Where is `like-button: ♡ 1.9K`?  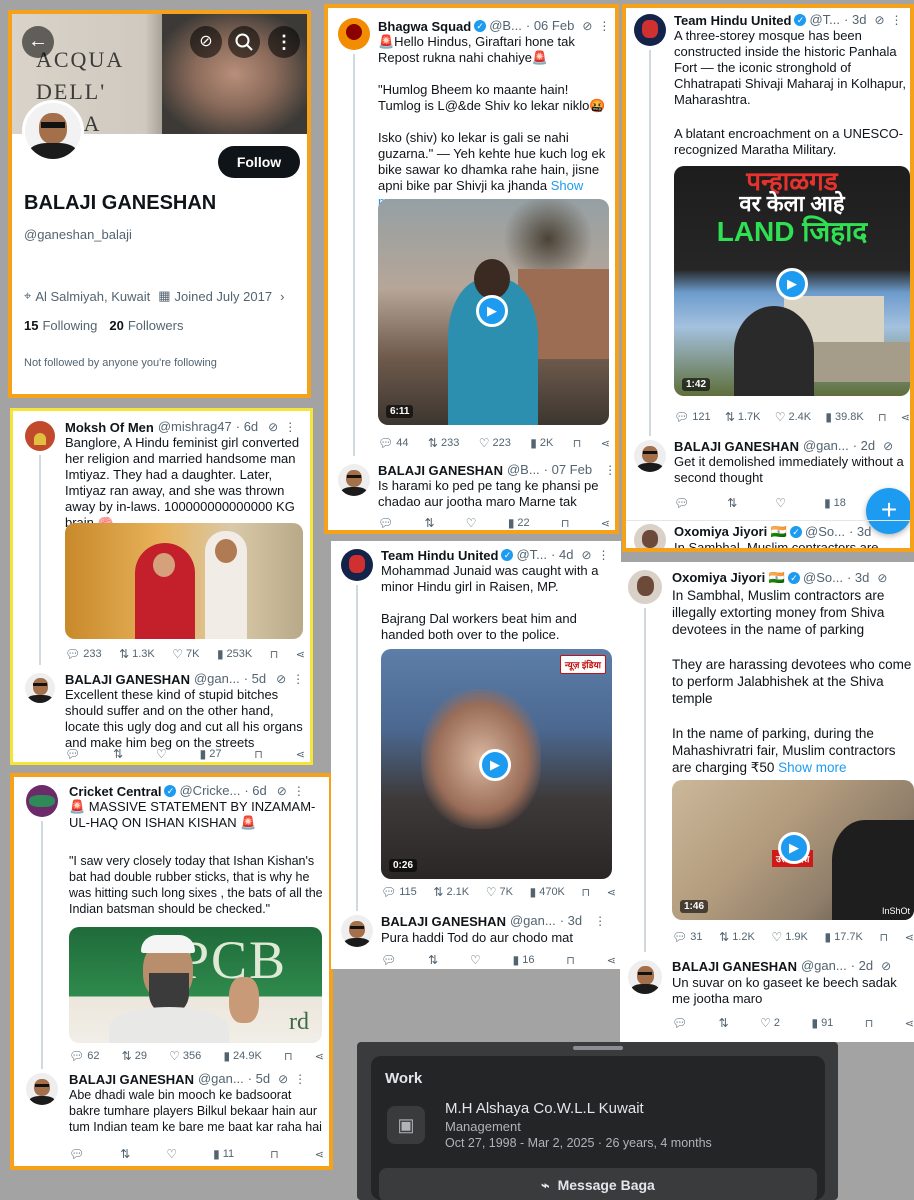
like-button: ♡ 1.9K is located at coordinates (789, 937).